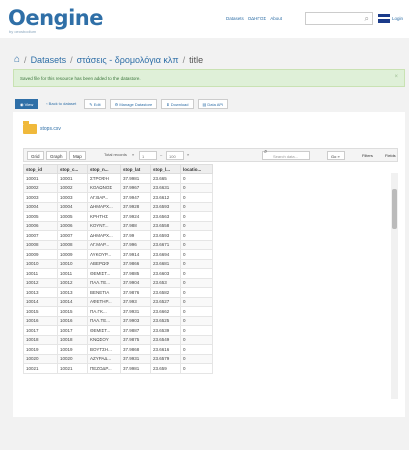 The height and width of the screenshot is (450, 409). Describe the element at coordinates (118, 320) in the screenshot. I see `table-row: 10016 10016 ΠΑΛ.ΤΕ... 37.9903 23.6525 0` at that location.